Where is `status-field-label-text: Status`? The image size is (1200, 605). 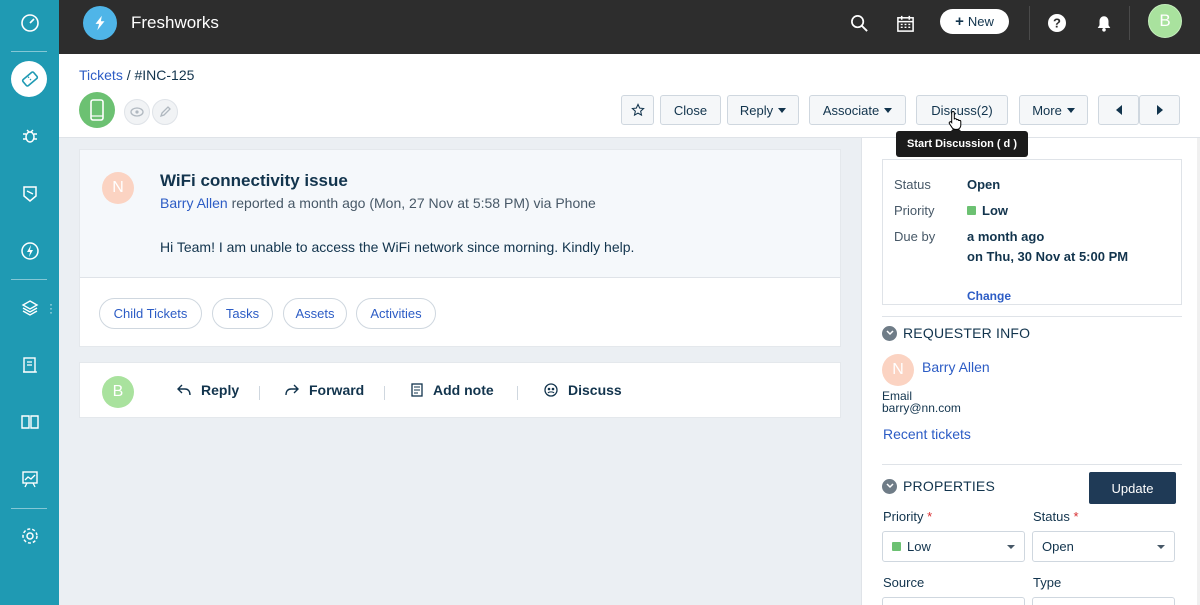 status-field-label-text: Status is located at coordinates (1051, 516).